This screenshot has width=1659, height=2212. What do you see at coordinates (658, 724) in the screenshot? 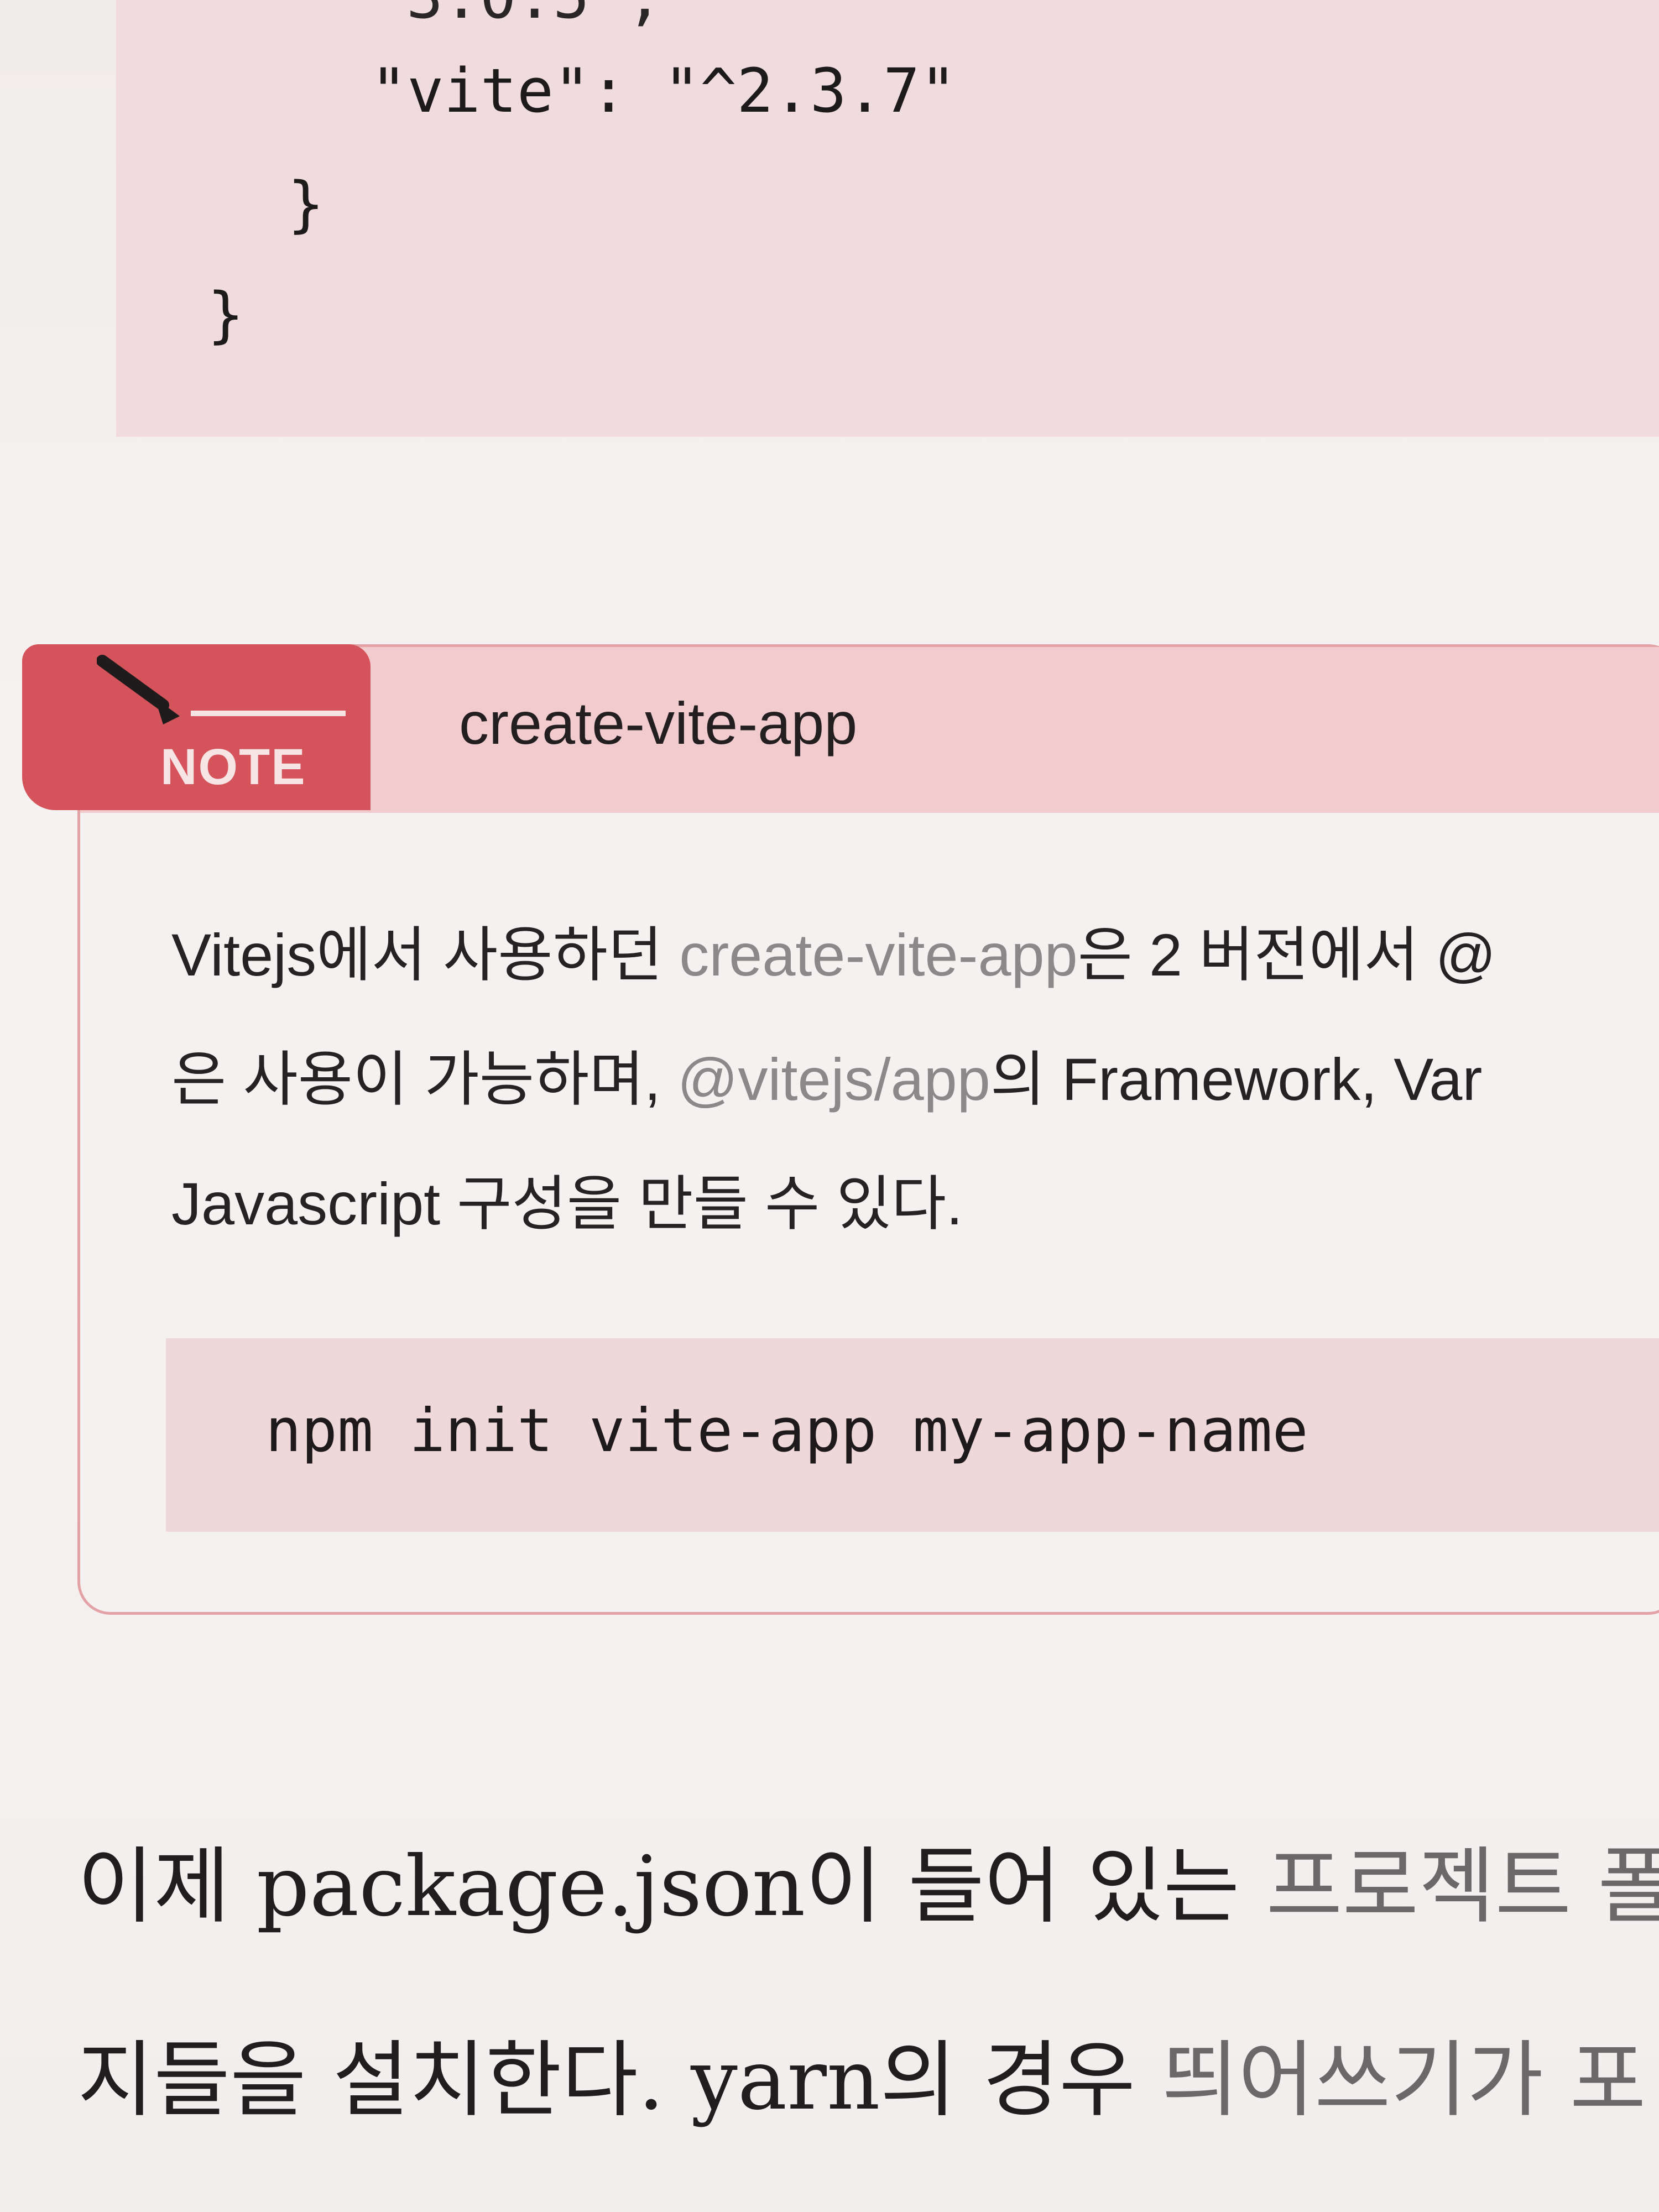
I see `note-title: create-vite-app` at bounding box center [658, 724].